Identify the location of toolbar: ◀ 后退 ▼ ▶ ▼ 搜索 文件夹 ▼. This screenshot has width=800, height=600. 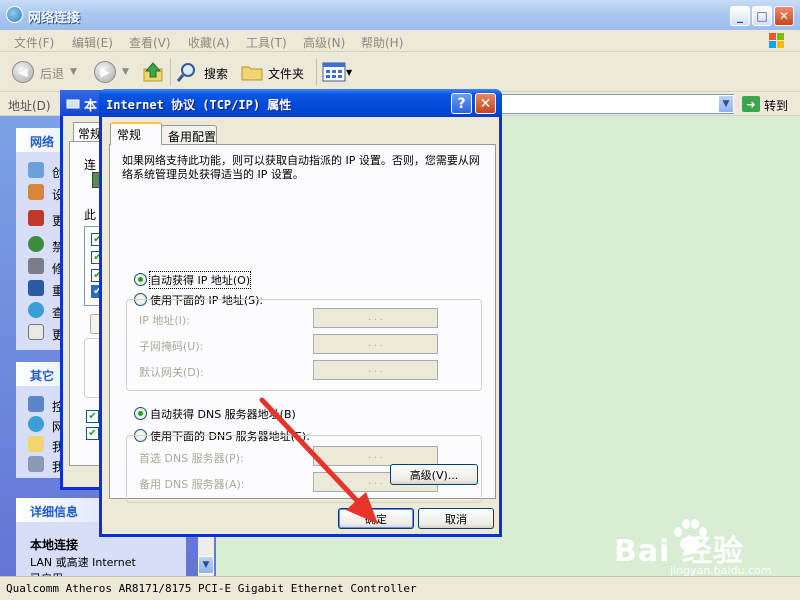
(400, 72).